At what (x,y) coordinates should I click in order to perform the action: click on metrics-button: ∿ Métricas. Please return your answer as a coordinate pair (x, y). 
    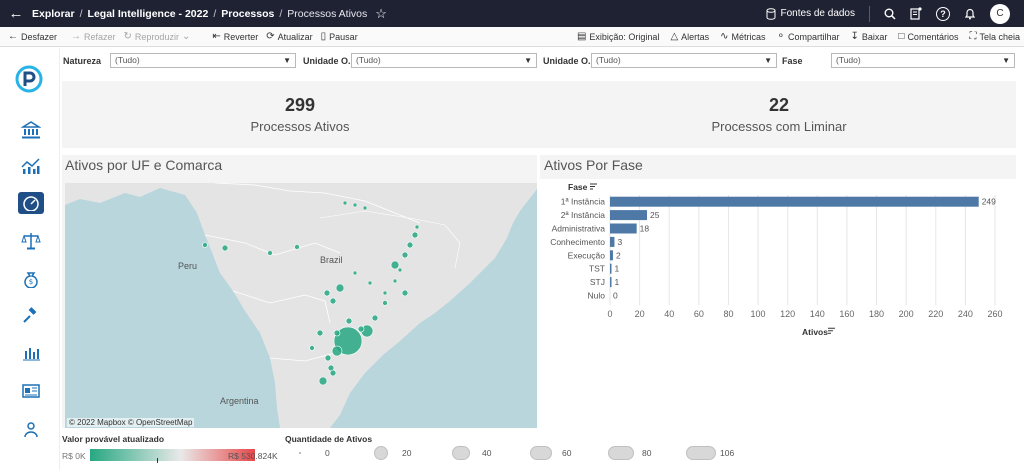
    Looking at the image, I should click on (742, 36).